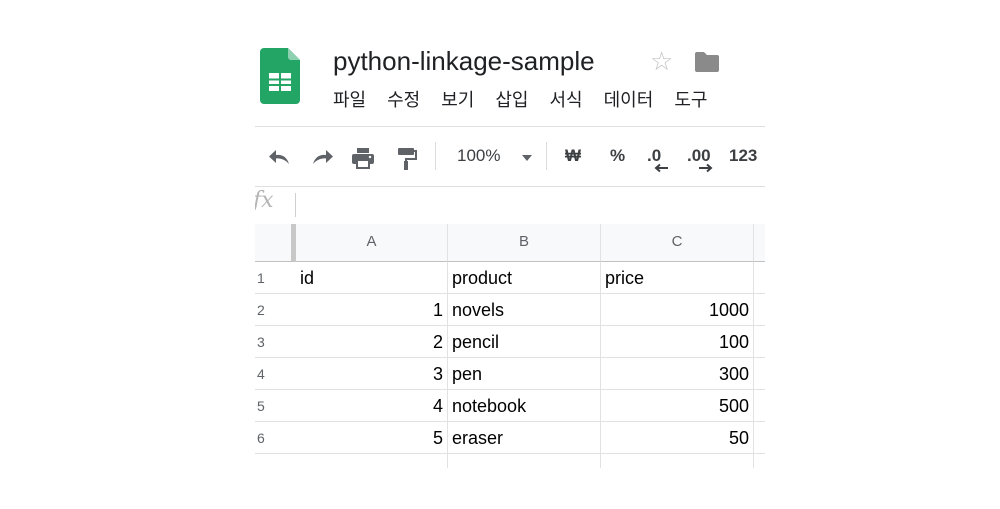  I want to click on menu-data: 데이터, so click(629, 100).